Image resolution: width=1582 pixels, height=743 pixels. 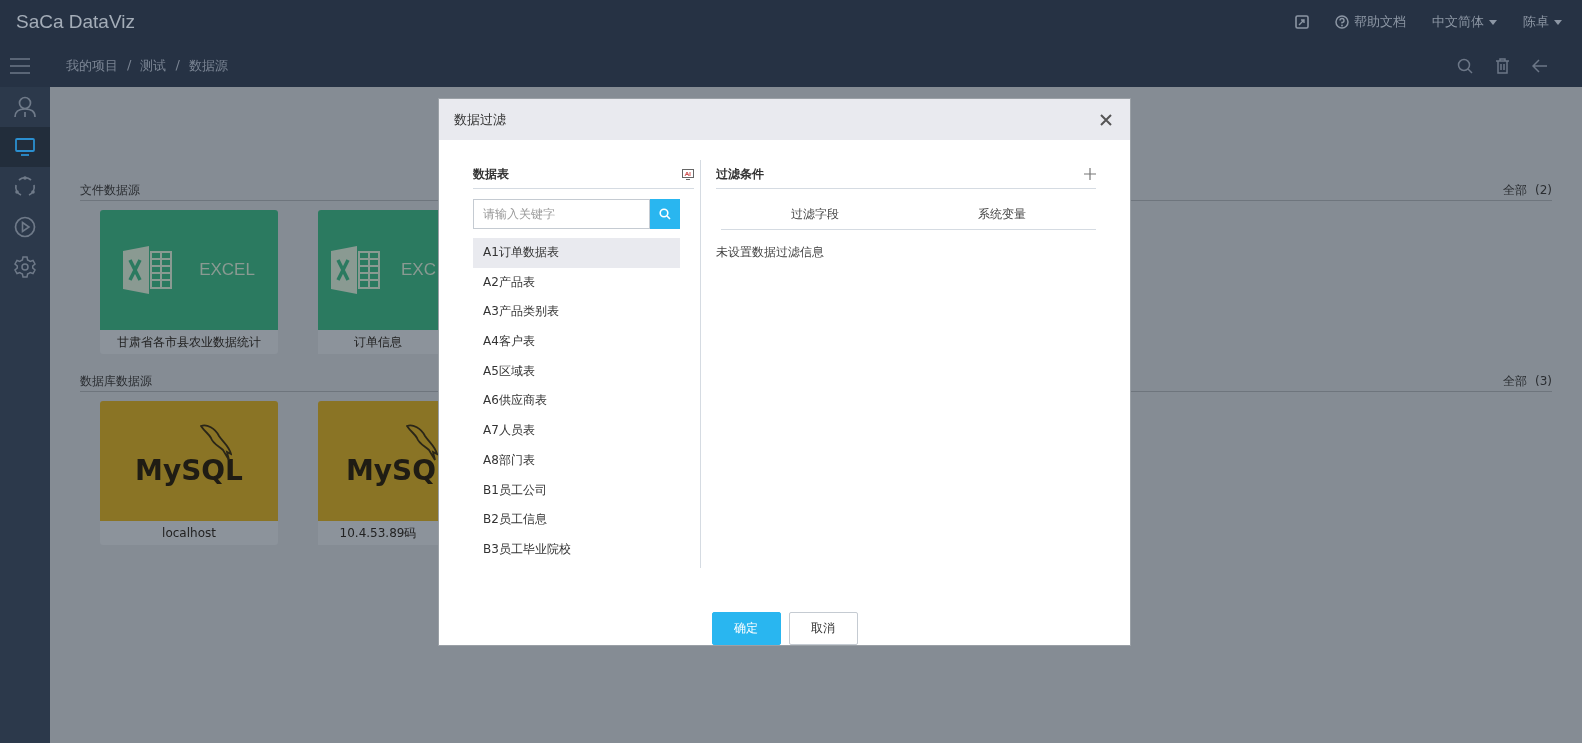 What do you see at coordinates (153, 65) in the screenshot?
I see `breadcrumb-link: 测试` at bounding box center [153, 65].